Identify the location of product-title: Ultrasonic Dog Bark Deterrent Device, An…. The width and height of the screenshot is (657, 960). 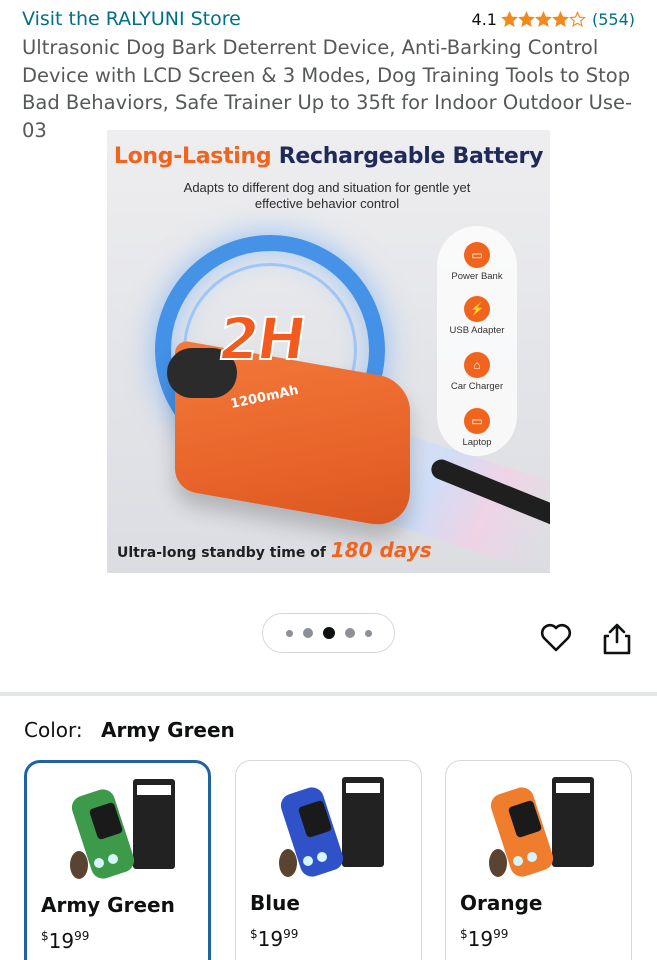
(327, 89).